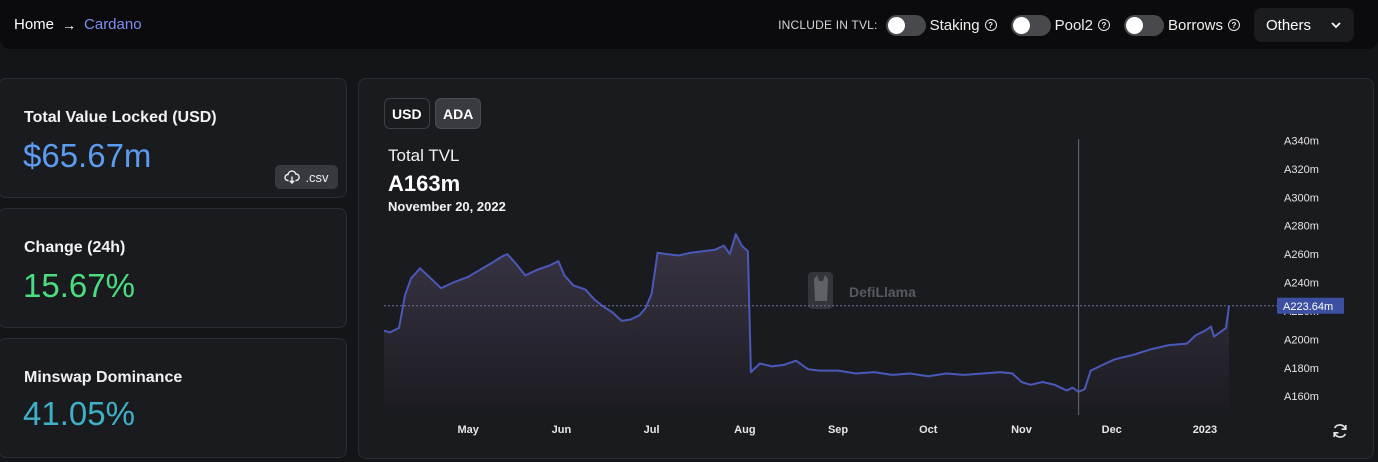 This screenshot has height=462, width=1378. What do you see at coordinates (292, 177) in the screenshot?
I see `cloud-download-icon` at bounding box center [292, 177].